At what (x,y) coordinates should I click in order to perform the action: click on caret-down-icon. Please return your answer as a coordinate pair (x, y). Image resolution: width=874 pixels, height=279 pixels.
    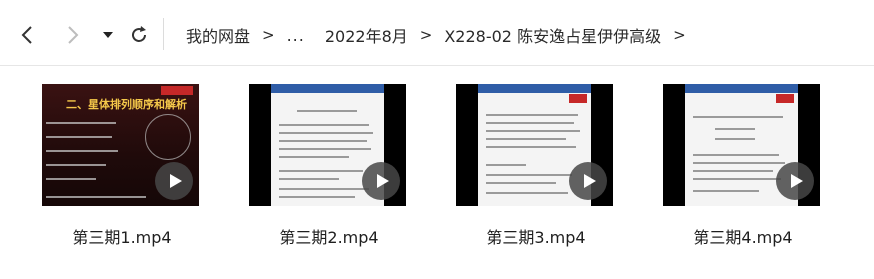
    Looking at the image, I should click on (108, 35).